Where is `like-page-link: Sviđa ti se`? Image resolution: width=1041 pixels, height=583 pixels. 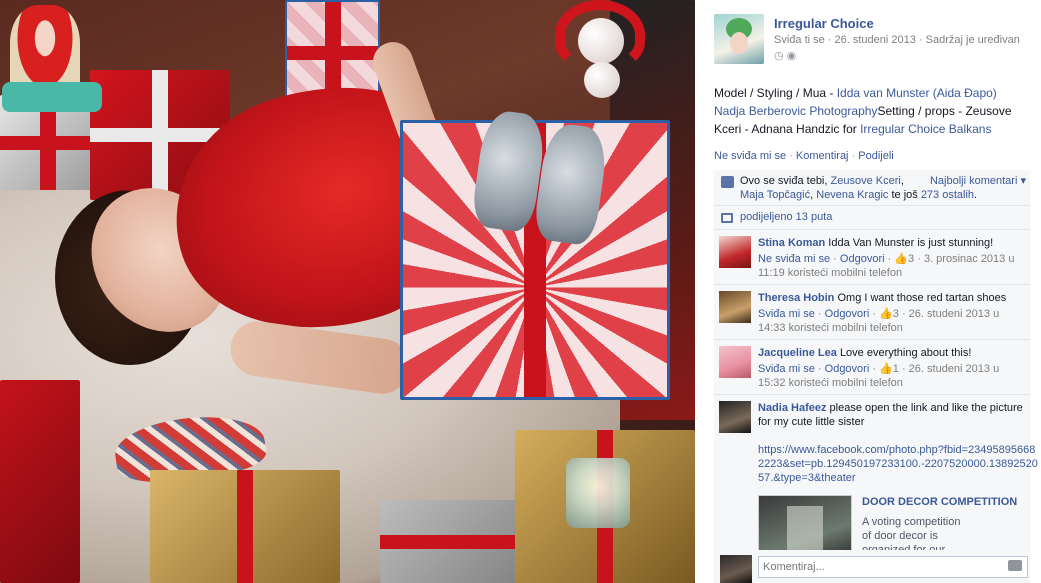
like-page-link: Sviđa ti se is located at coordinates (799, 40).